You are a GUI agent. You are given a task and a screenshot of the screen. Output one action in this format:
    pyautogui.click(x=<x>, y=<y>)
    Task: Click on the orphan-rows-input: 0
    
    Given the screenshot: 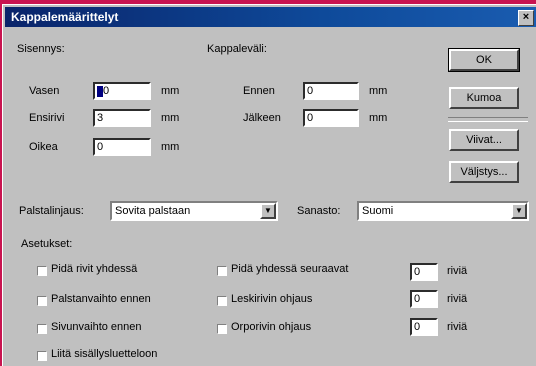 What is the action you would take?
    pyautogui.click(x=424, y=327)
    